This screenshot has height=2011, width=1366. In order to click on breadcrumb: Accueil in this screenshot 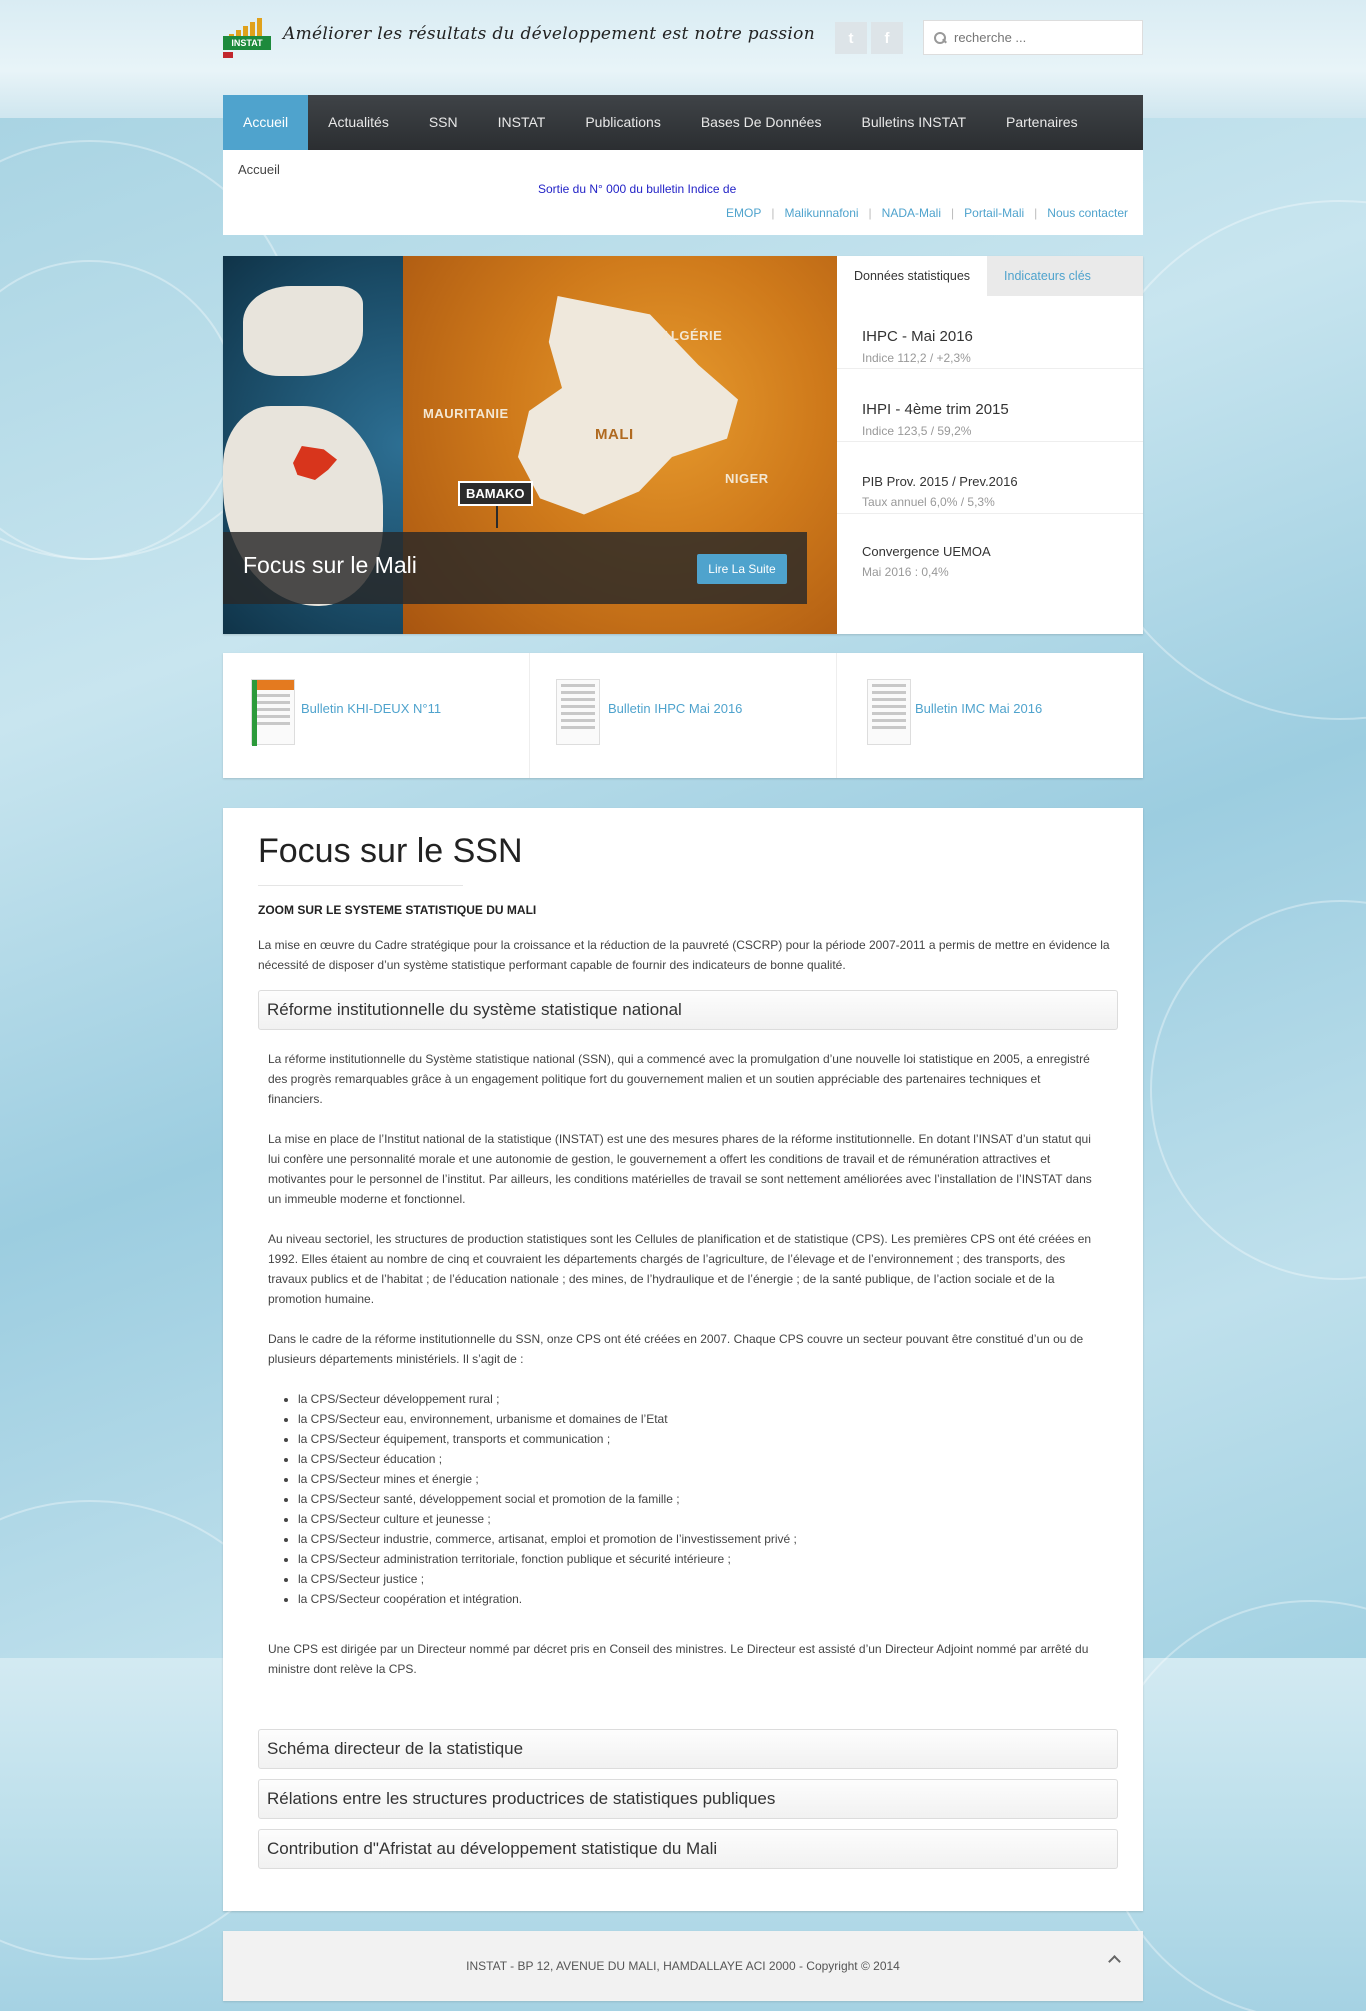, I will do `click(259, 169)`.